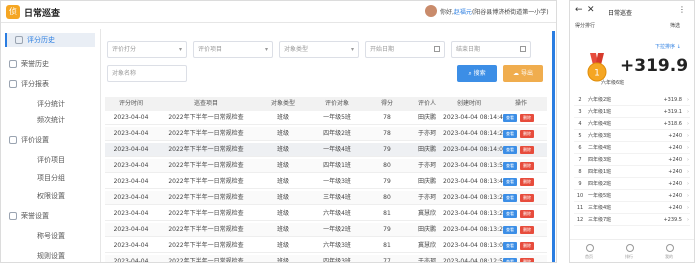  I want to click on ranking-item: 5 六年级3班 +240 ›, so click(632, 136).